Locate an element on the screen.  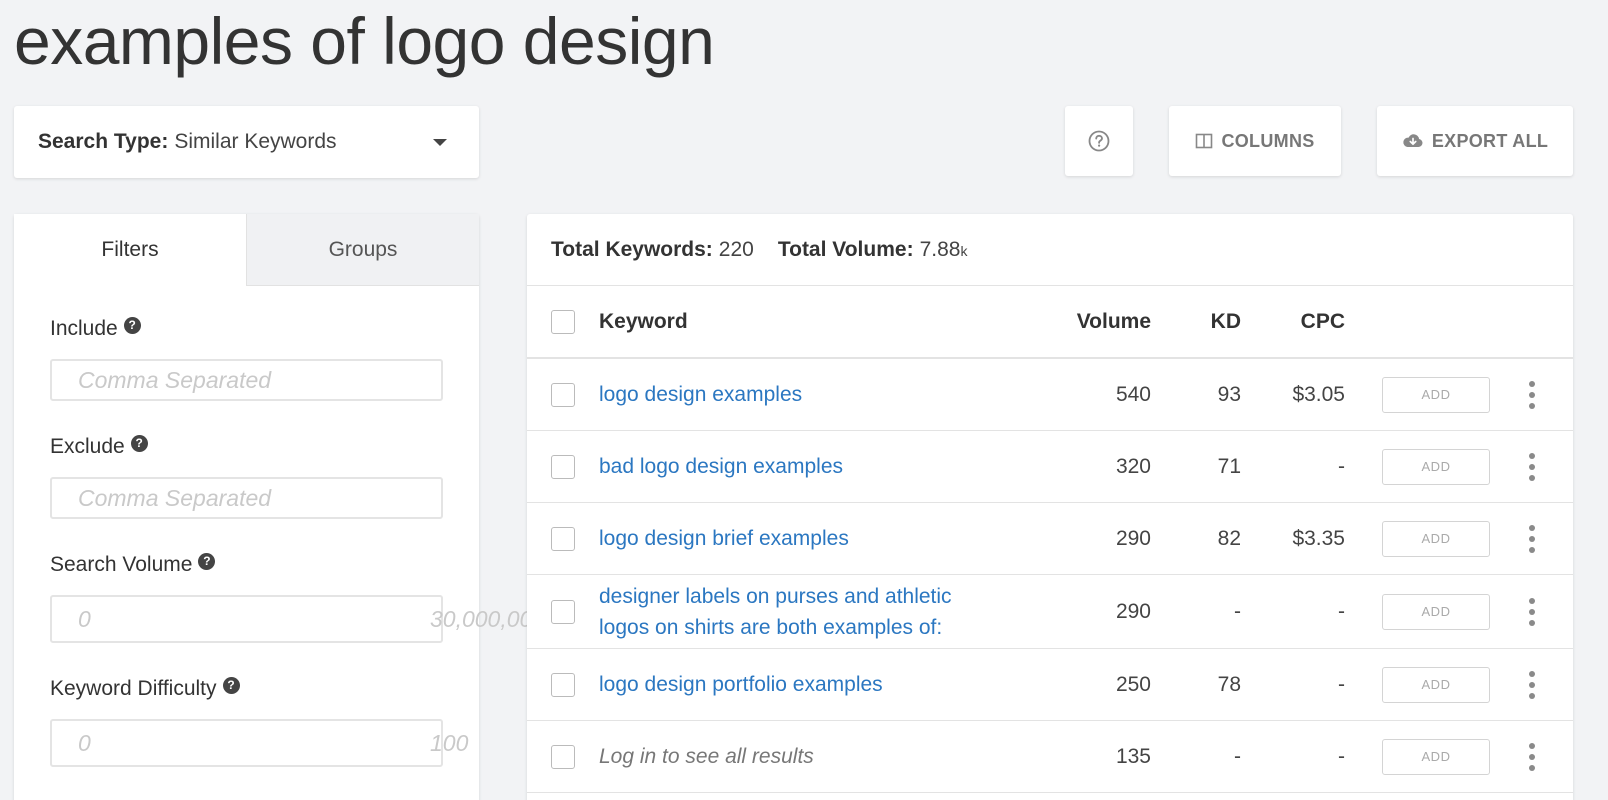
columns-label: COLUMNS is located at coordinates (1268, 140).